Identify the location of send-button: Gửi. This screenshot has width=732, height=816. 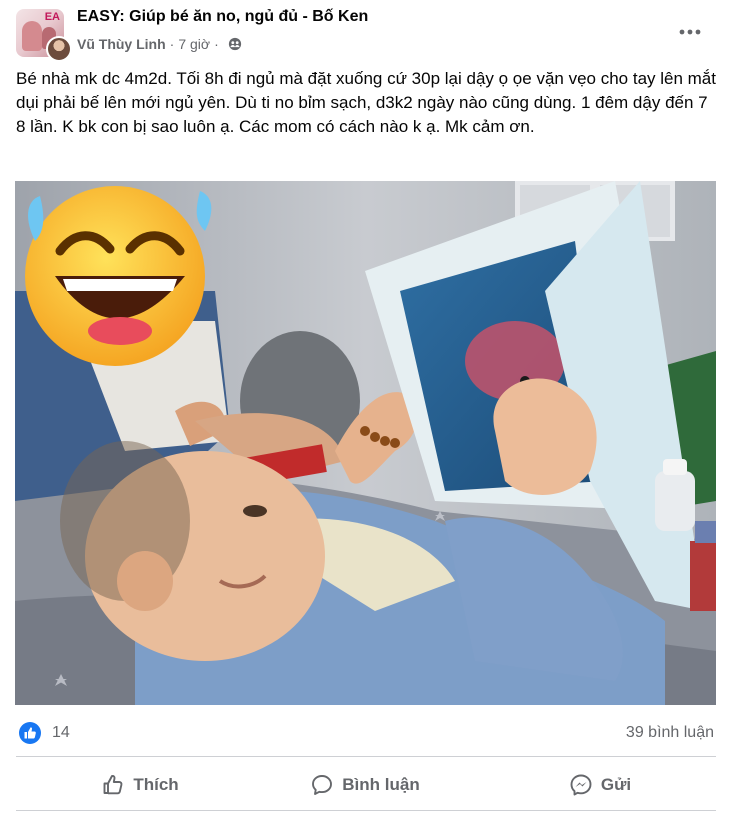
(600, 785).